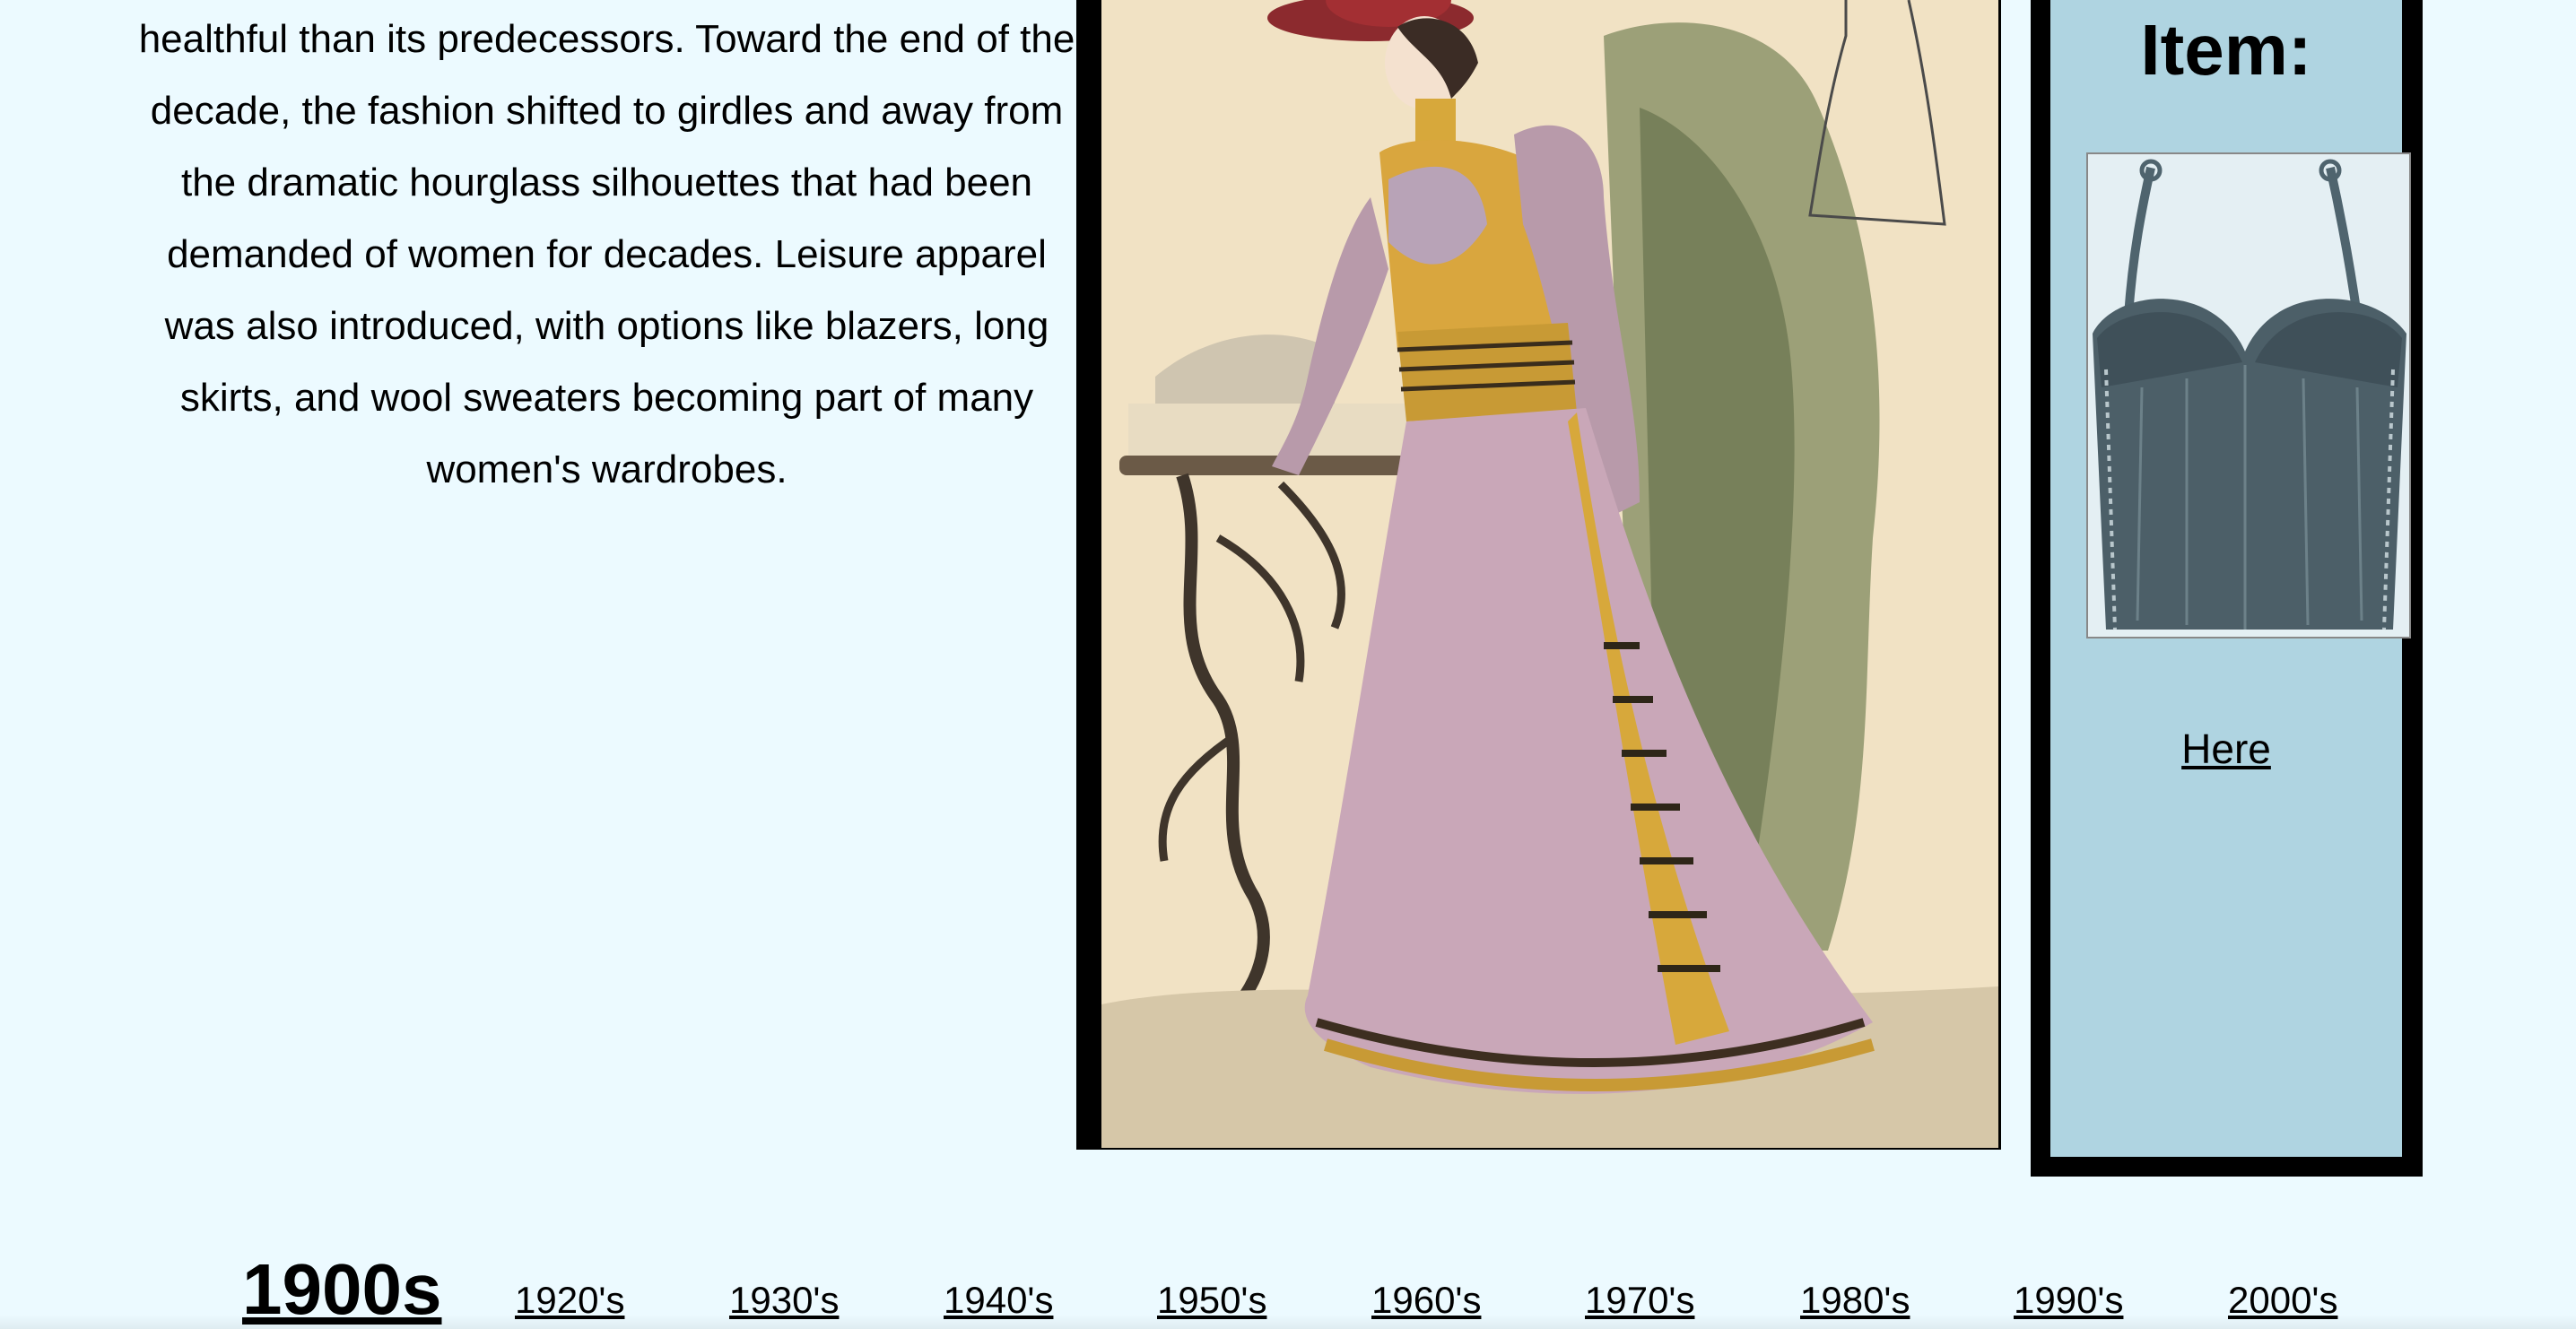 The height and width of the screenshot is (1329, 2576). What do you see at coordinates (1288, 1322) in the screenshot?
I see `bottom-shadow` at bounding box center [1288, 1322].